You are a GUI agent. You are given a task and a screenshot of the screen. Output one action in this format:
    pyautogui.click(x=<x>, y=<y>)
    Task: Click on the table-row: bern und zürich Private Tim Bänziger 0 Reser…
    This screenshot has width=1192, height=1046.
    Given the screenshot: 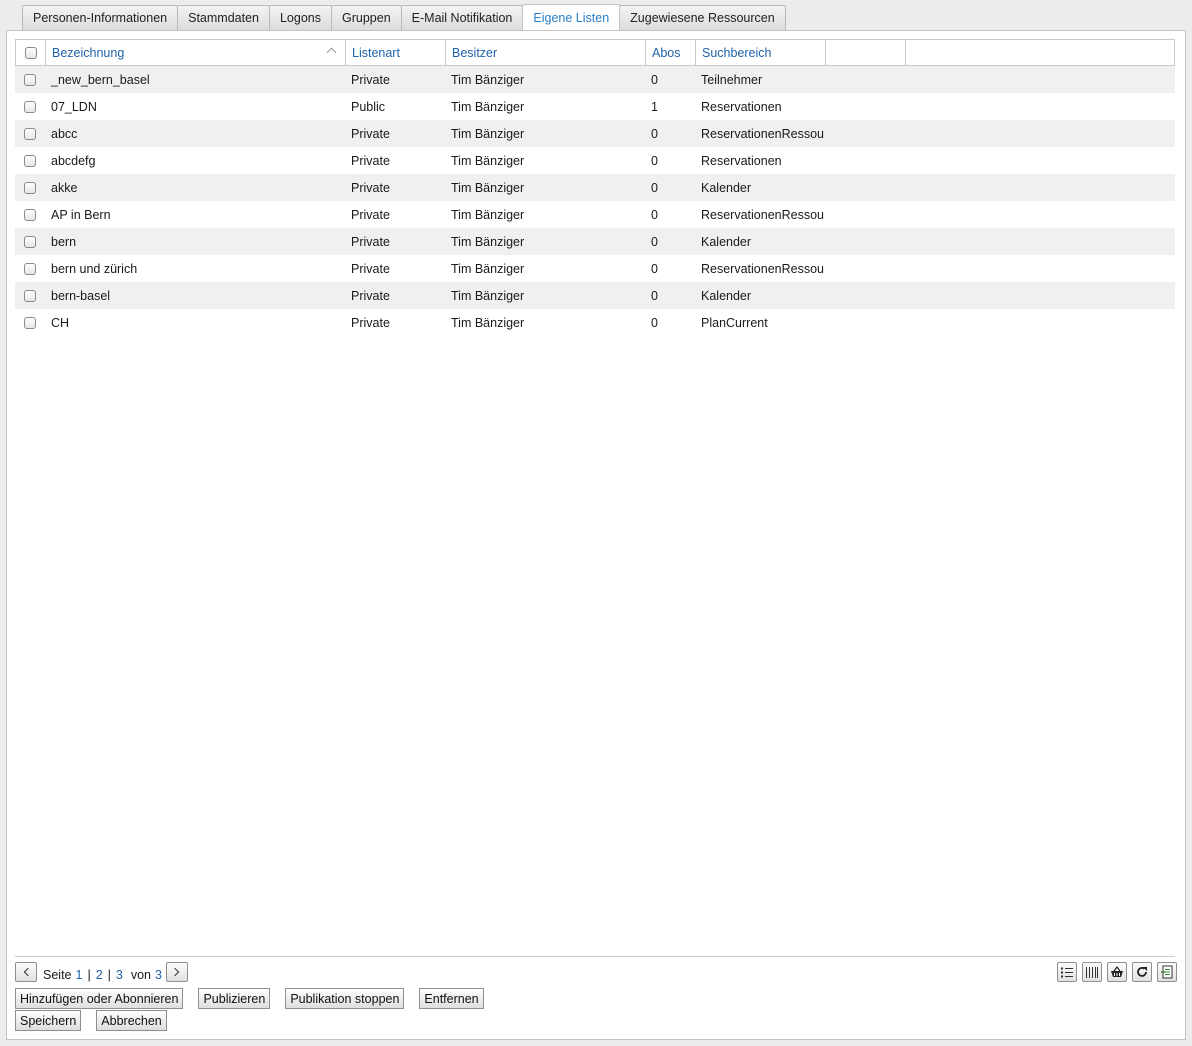 What is the action you would take?
    pyautogui.click(x=595, y=268)
    